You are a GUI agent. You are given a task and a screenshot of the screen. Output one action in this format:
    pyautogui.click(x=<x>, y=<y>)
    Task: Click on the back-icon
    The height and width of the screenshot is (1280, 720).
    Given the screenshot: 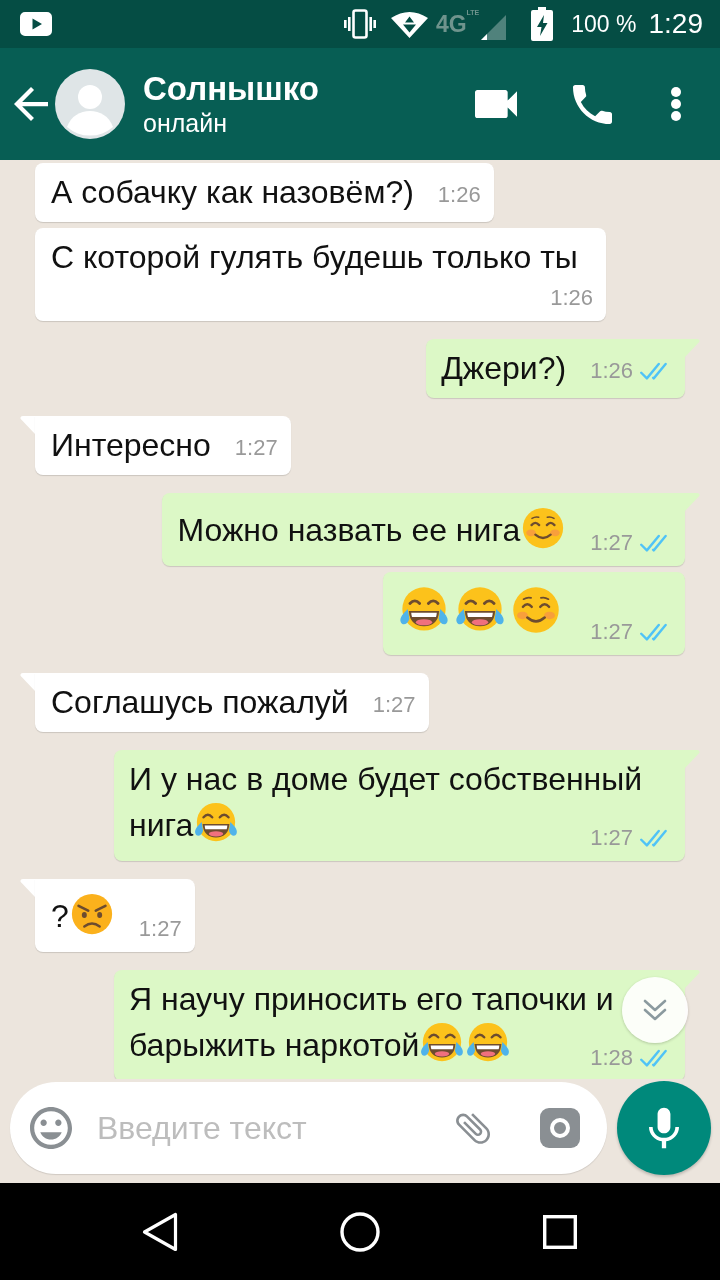 What is the action you would take?
    pyautogui.click(x=160, y=1231)
    